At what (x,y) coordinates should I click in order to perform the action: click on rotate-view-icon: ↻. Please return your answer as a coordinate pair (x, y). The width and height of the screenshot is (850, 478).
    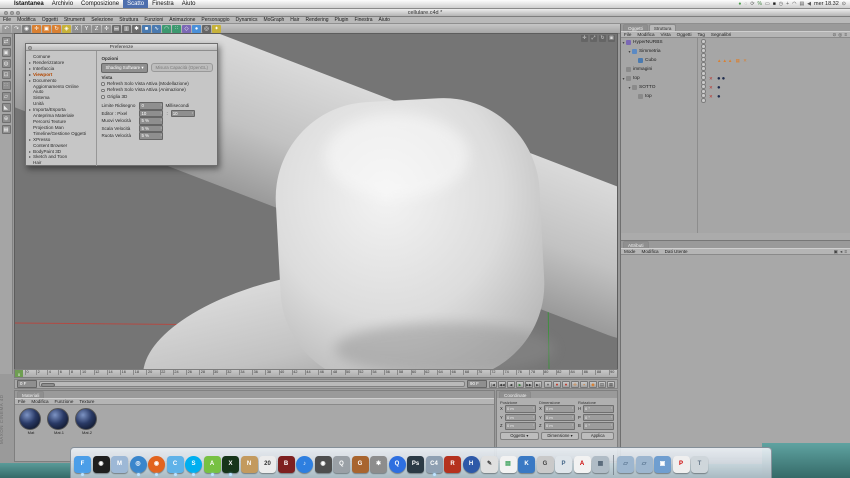
    Looking at the image, I should click on (602, 38).